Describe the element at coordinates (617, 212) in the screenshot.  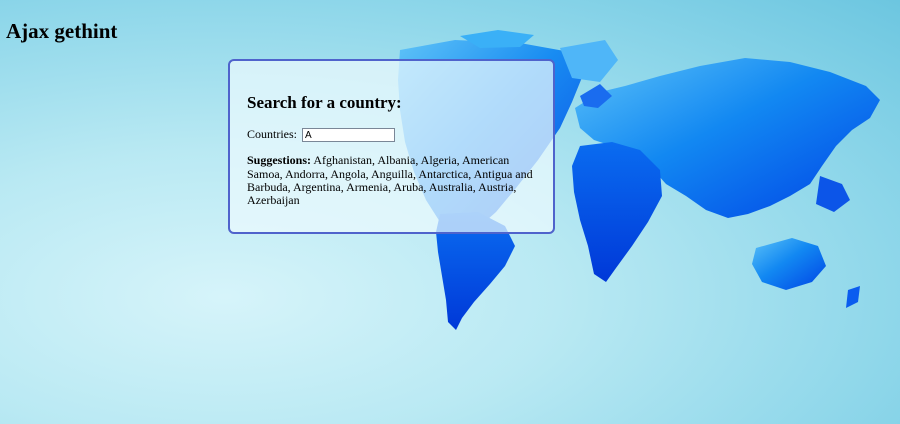
I see `africa-shape` at that location.